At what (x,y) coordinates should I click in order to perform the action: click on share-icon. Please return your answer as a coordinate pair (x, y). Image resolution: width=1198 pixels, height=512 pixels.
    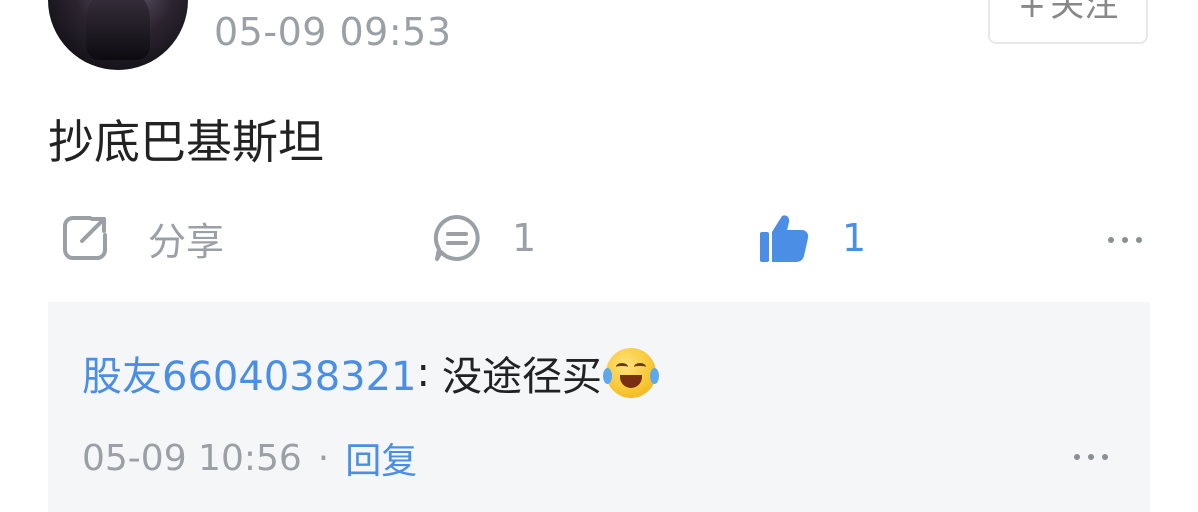
    Looking at the image, I should click on (85, 238).